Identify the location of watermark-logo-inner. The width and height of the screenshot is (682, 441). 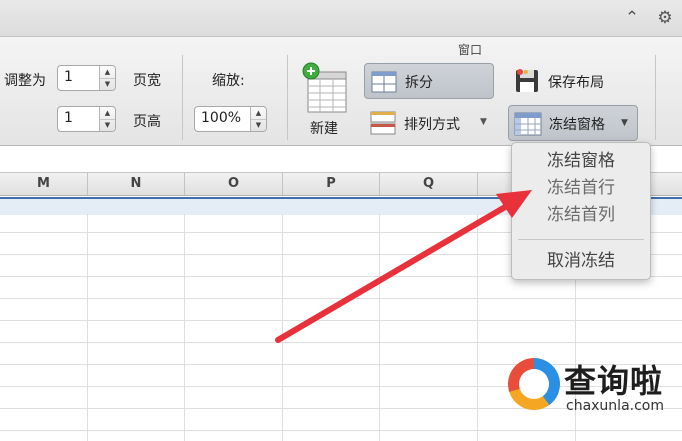
(534, 384).